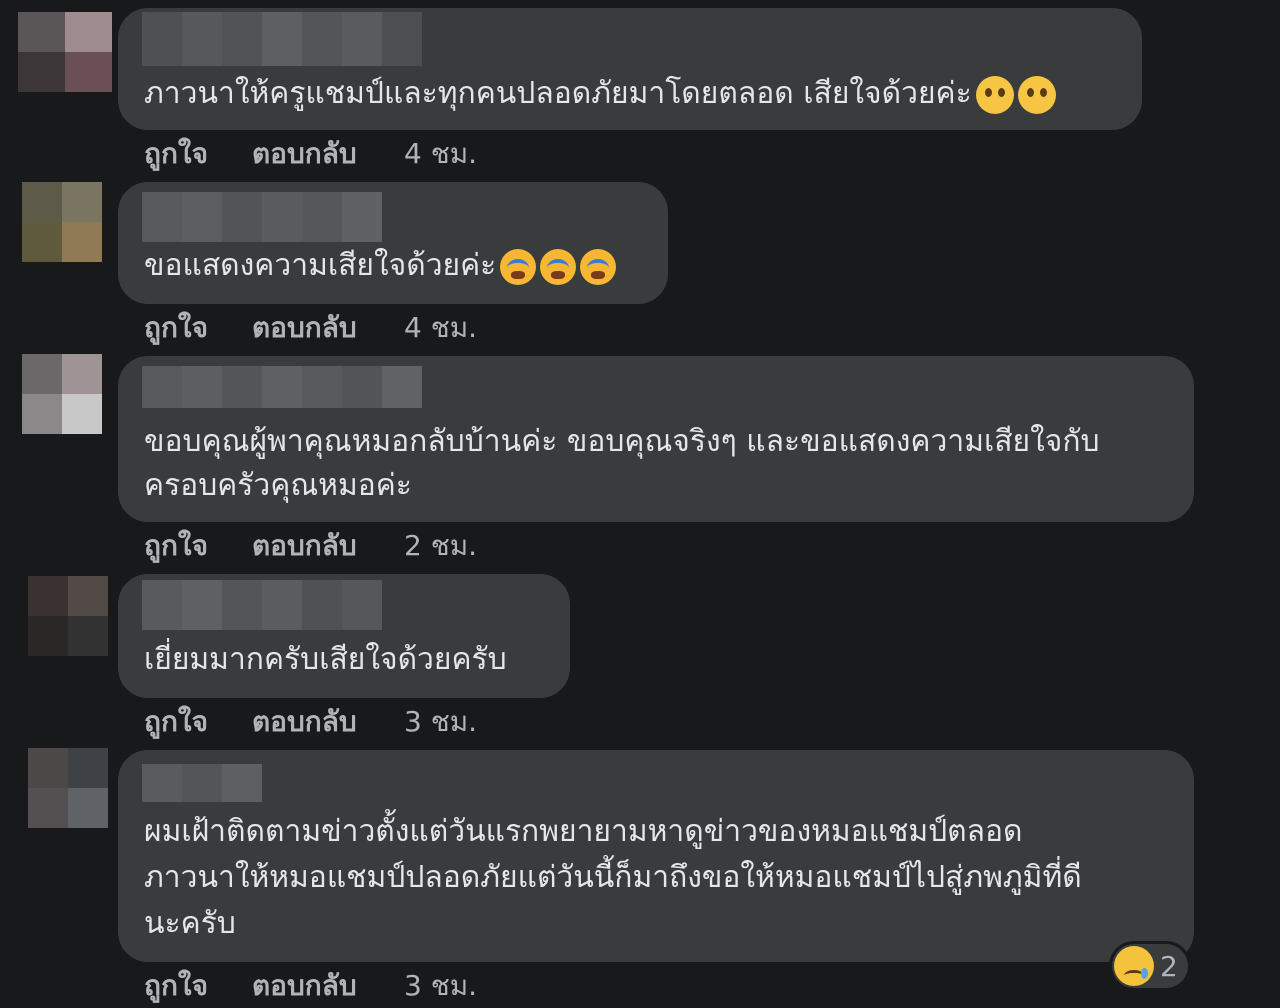 Image resolution: width=1280 pixels, height=1008 pixels. I want to click on comment-text: ขอแสดงความเสียใจด้วยค่ะ, so click(380, 266).